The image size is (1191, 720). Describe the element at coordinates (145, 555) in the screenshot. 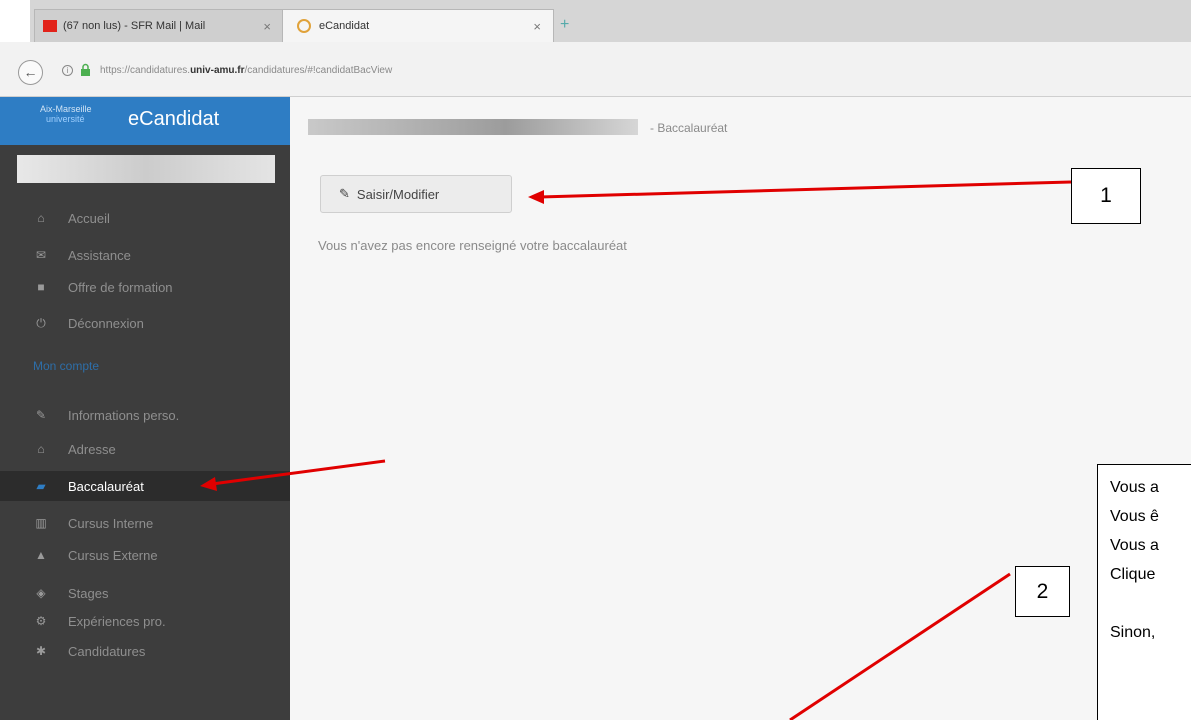

I see `sidebar-item-cursus-externe: ▲ Cursus Externe` at that location.